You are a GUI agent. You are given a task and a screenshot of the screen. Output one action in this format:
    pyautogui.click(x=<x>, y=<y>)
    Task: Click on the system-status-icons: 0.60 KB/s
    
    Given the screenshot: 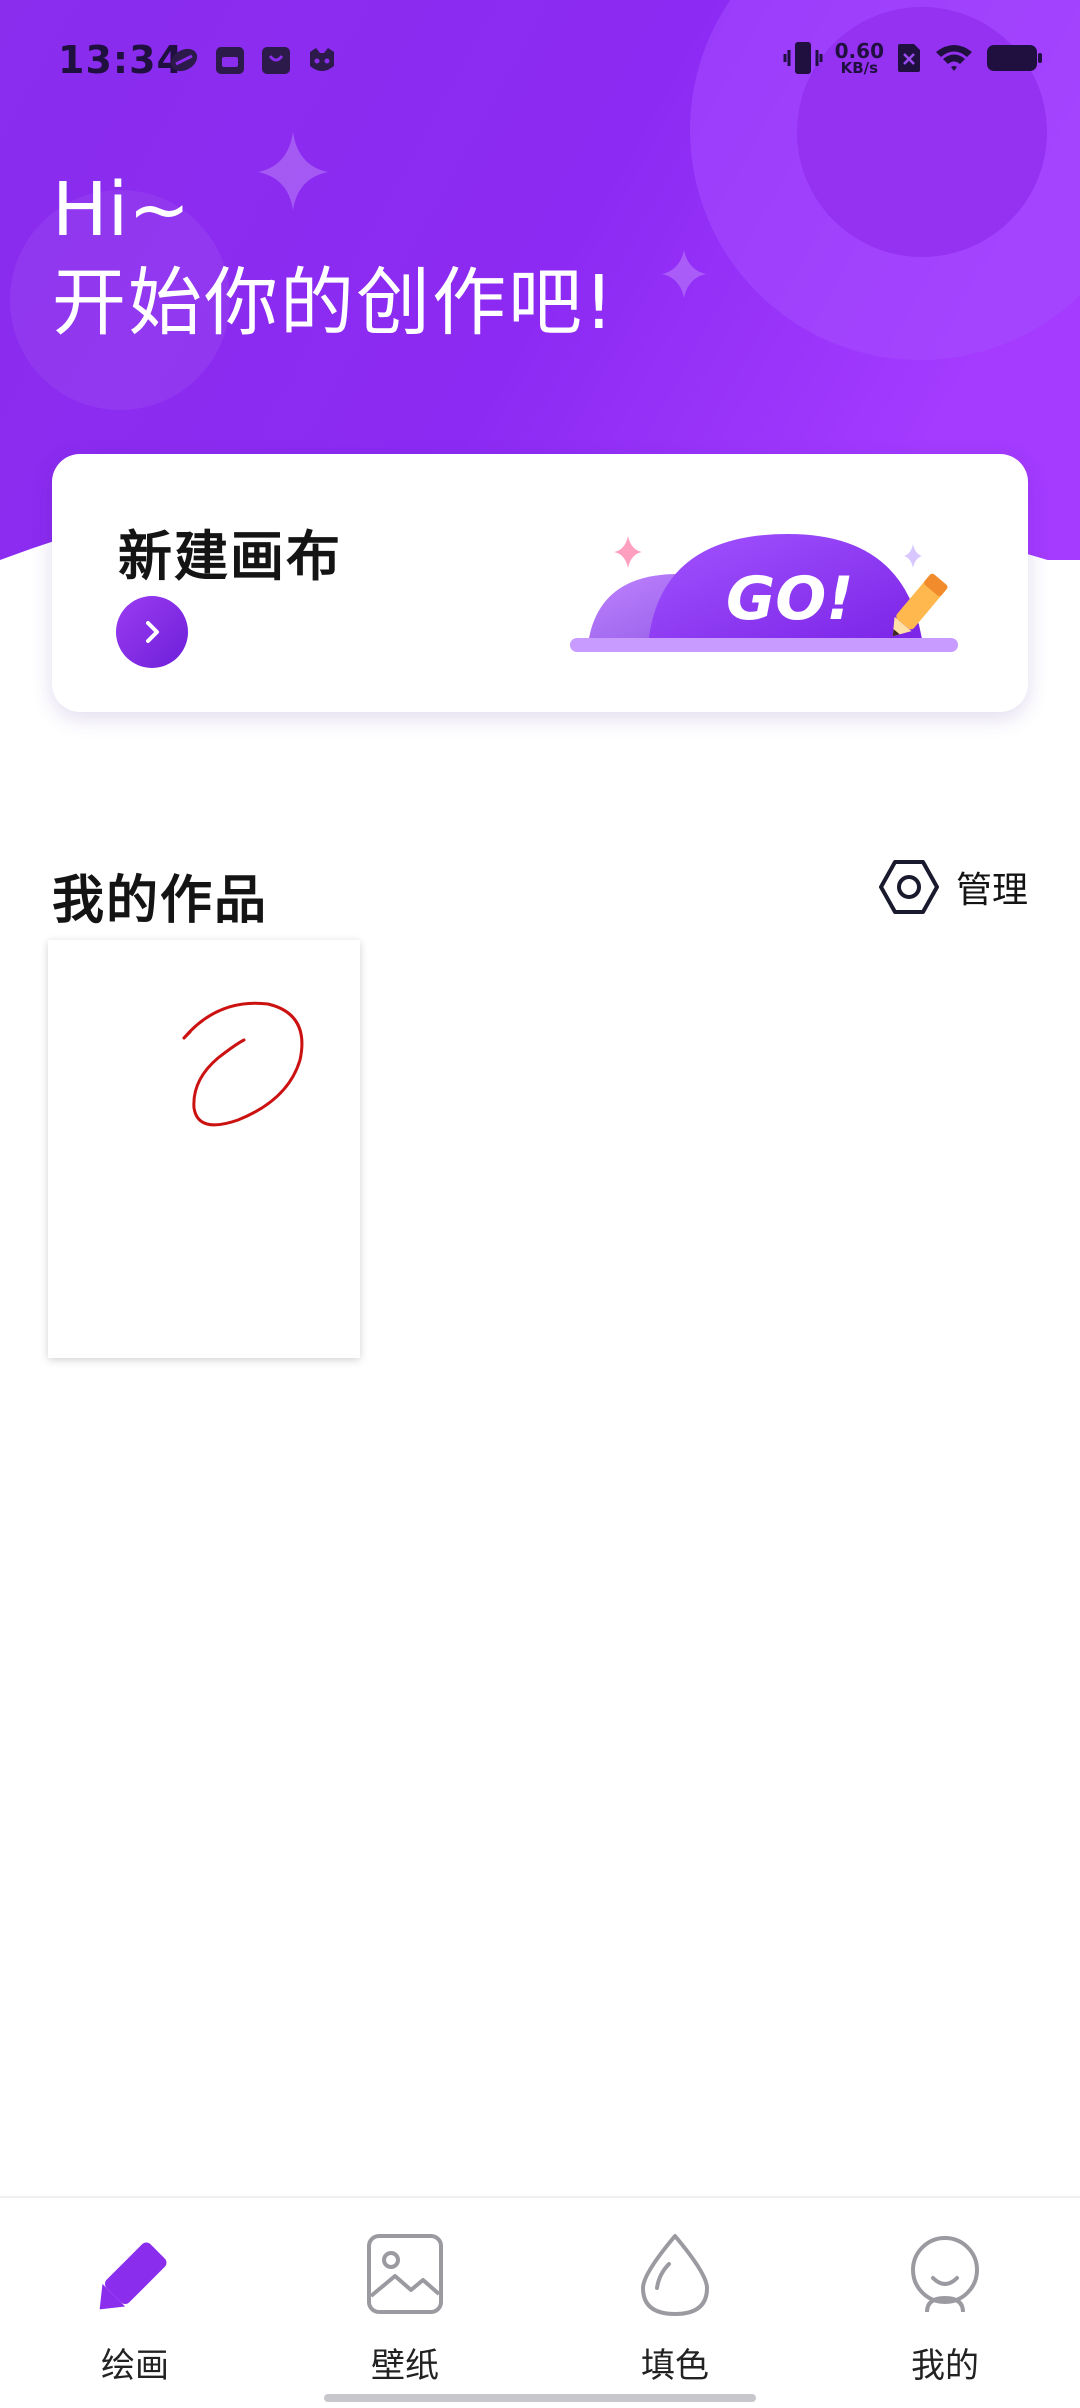 What is the action you would take?
    pyautogui.click(x=913, y=58)
    